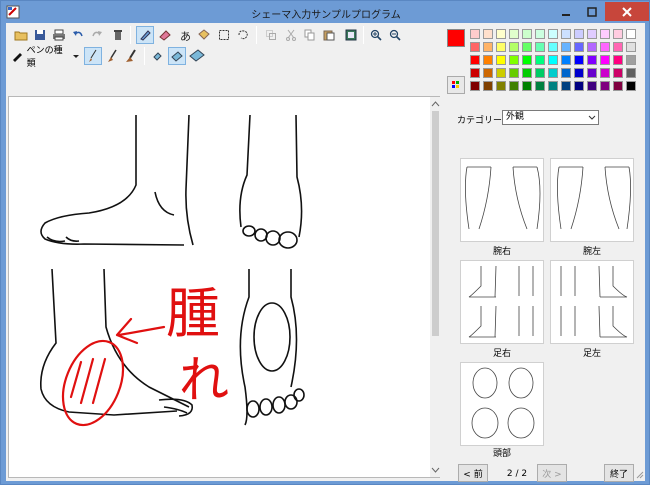 This screenshot has height=485, width=650. I want to click on vertical-scrollbar, so click(435, 287).